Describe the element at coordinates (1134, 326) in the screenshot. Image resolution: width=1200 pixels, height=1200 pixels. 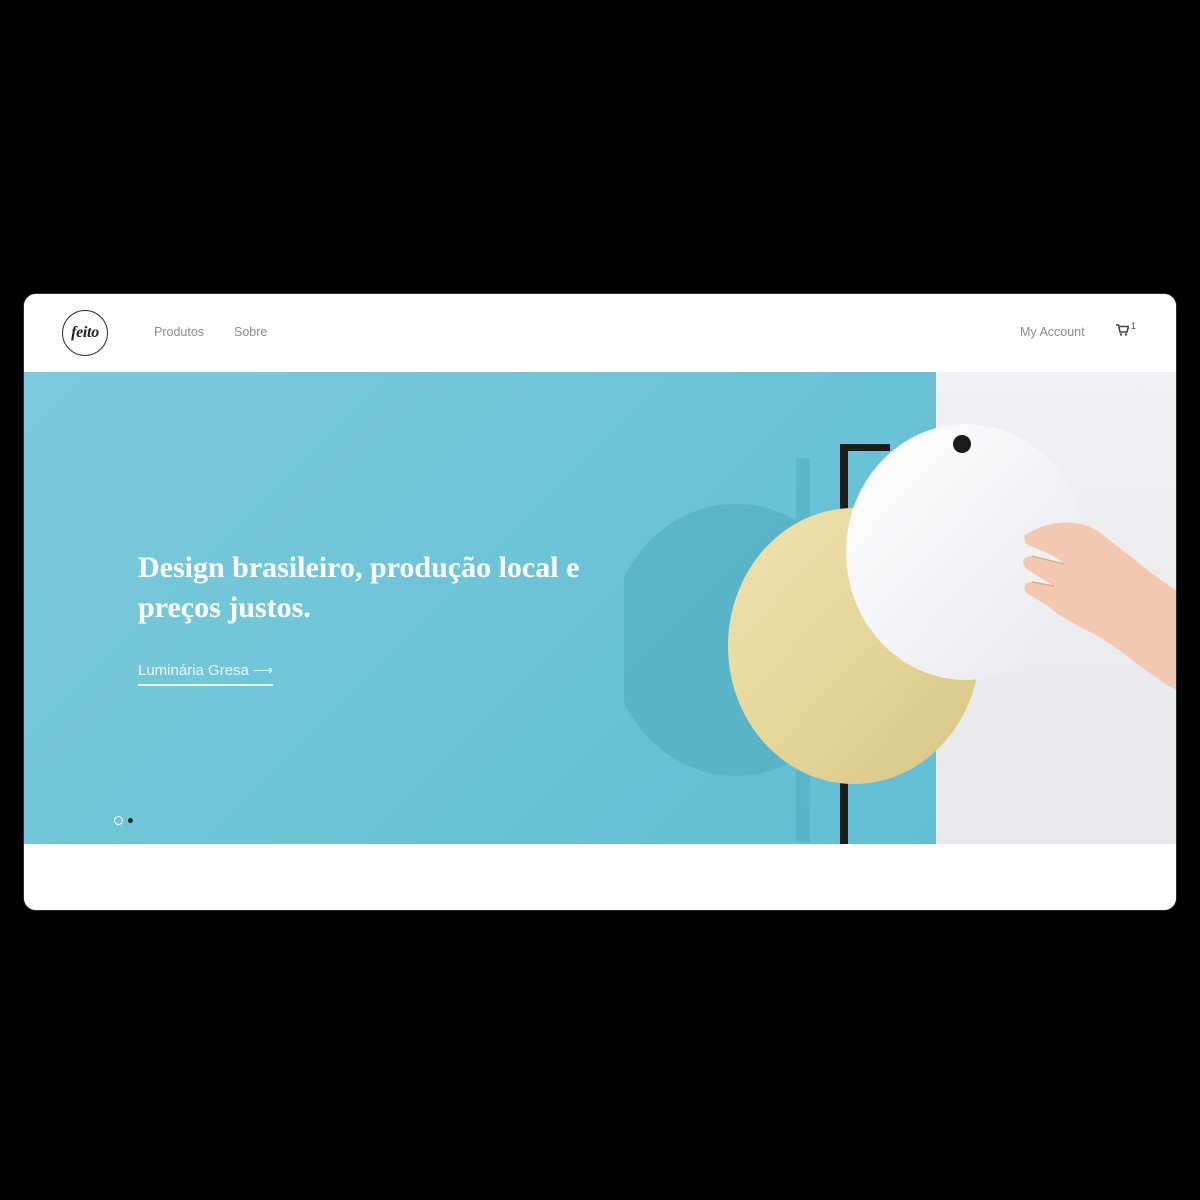
I see `cart-count-badge: 1` at that location.